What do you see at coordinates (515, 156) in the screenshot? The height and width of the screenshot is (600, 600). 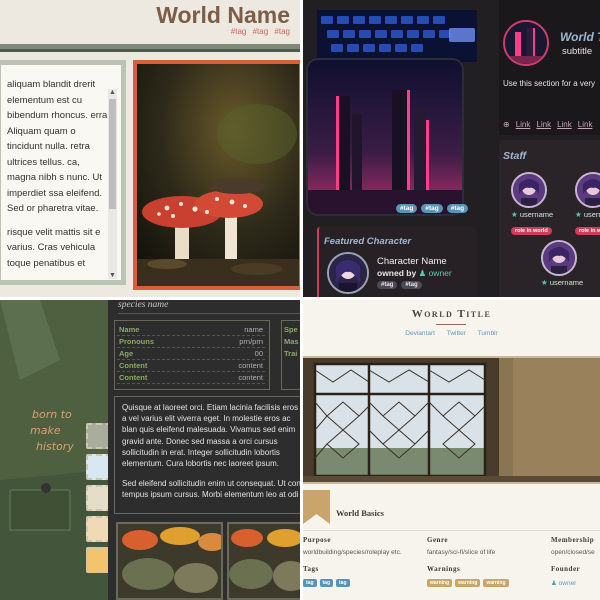 I see `staff-heading: Staff` at bounding box center [515, 156].